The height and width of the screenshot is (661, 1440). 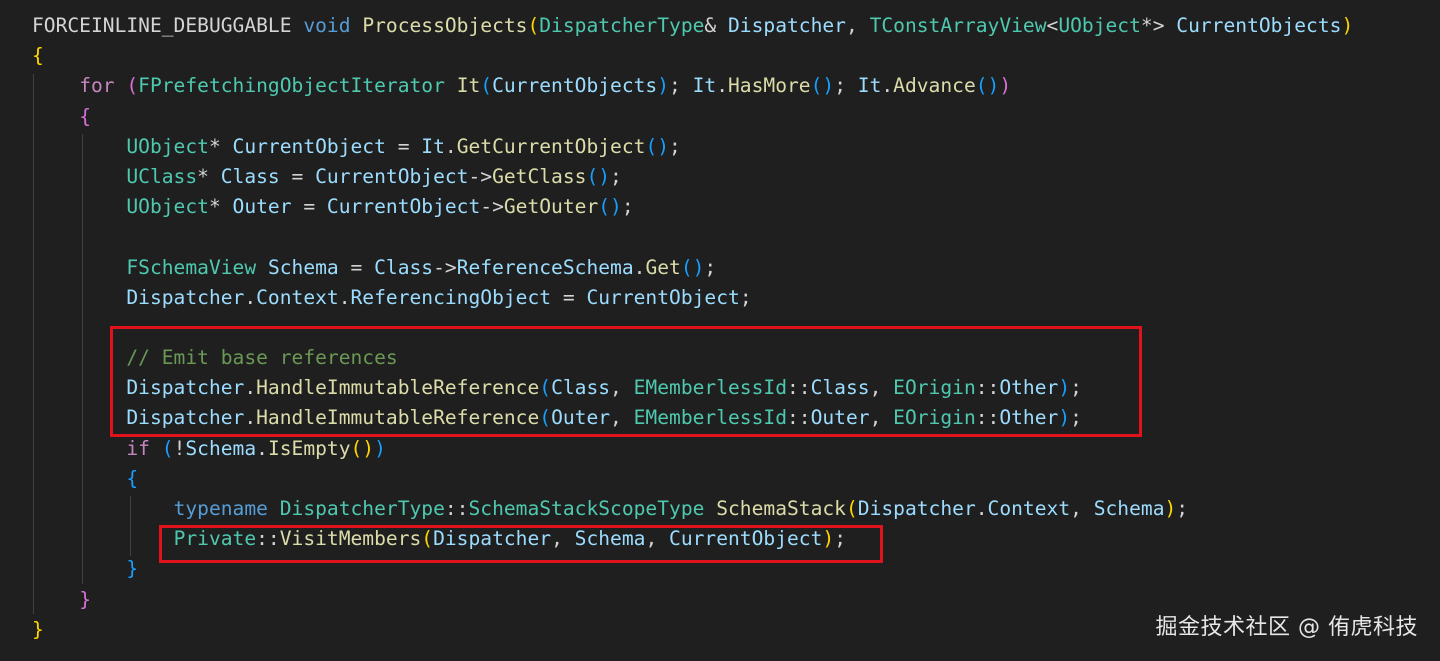 I want to click on code-token-function: GetClass, so click(x=539, y=176).